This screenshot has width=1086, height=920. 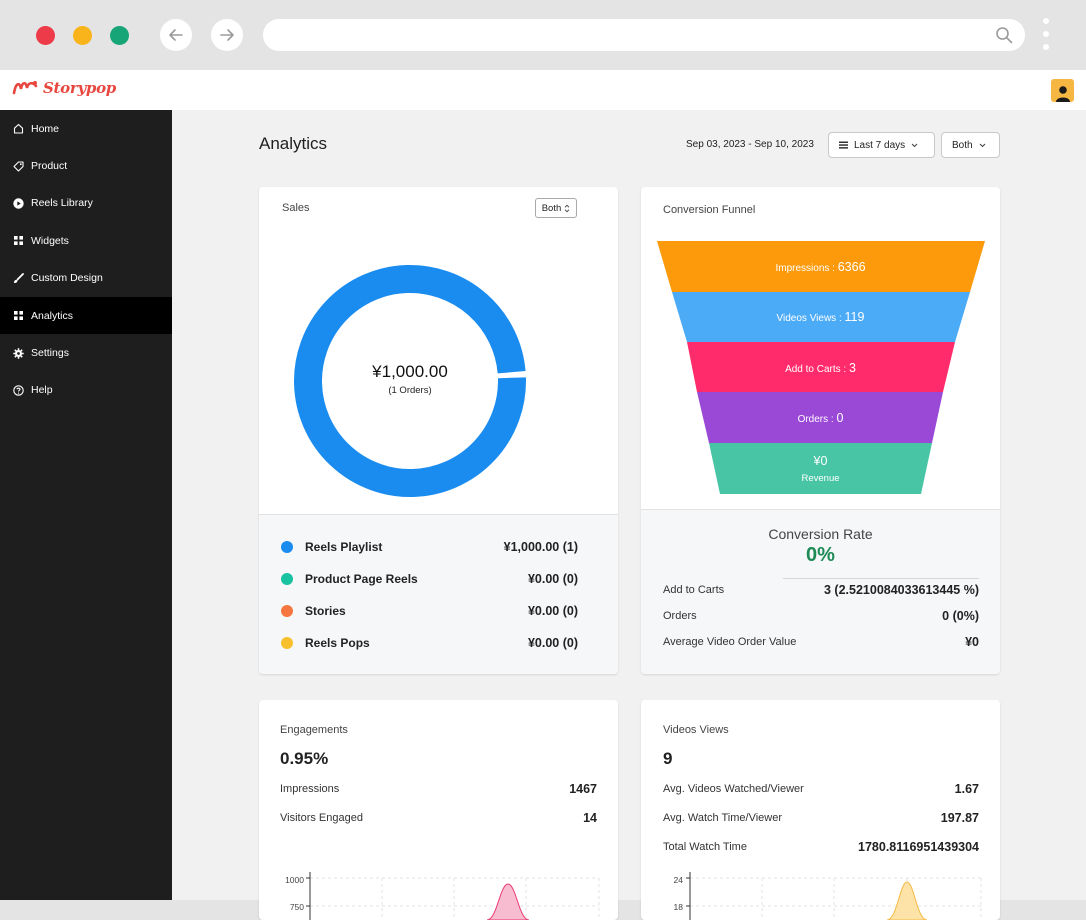 What do you see at coordinates (960, 616) in the screenshot?
I see `row-value: 0 (0%)` at bounding box center [960, 616].